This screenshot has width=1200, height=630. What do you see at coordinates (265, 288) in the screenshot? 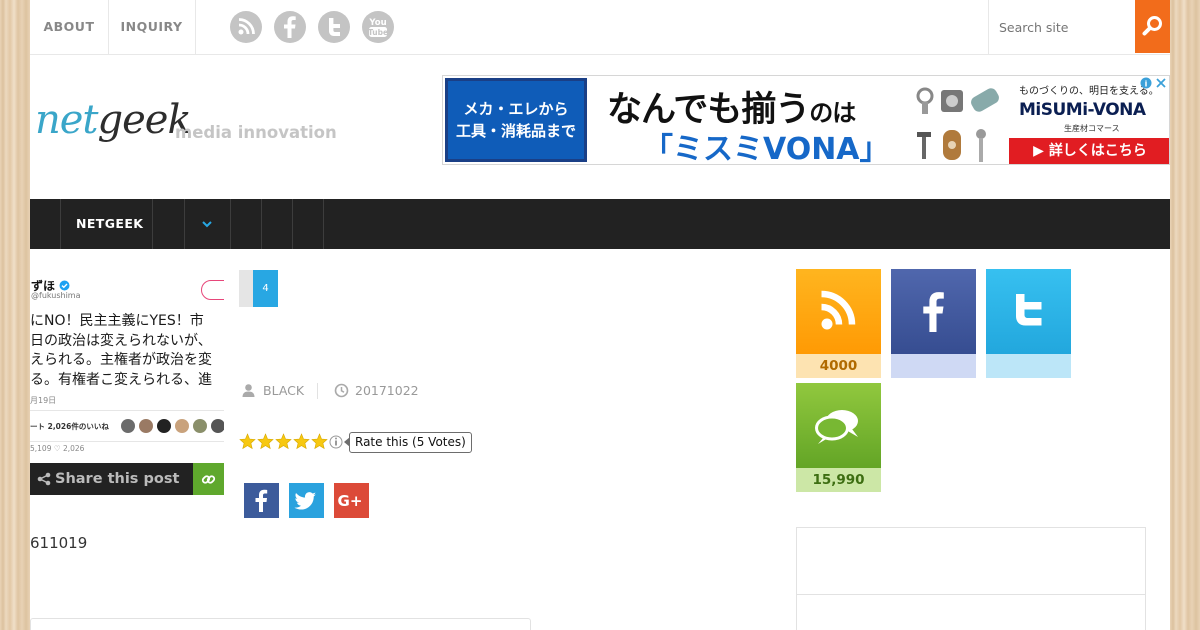
I see `category-tag-number: 4` at bounding box center [265, 288].